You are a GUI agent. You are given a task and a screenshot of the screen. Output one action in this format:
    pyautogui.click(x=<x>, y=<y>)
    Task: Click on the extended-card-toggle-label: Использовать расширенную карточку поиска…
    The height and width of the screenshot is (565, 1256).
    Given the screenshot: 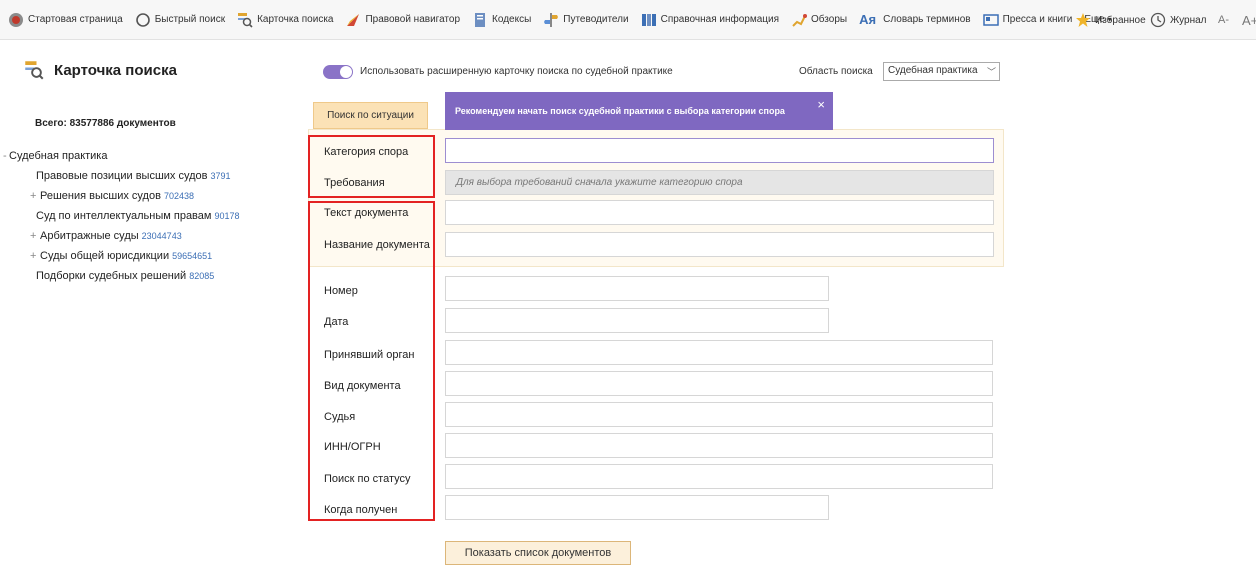 What is the action you would take?
    pyautogui.click(x=516, y=71)
    